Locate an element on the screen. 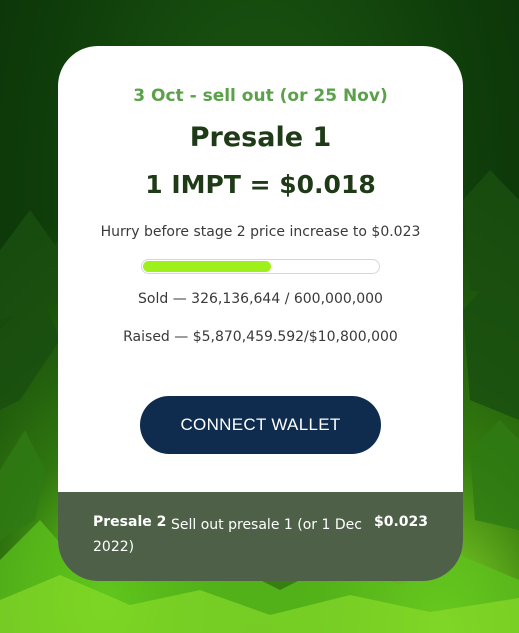 This screenshot has height=633, width=519. presale-title: Presale 1 is located at coordinates (260, 137).